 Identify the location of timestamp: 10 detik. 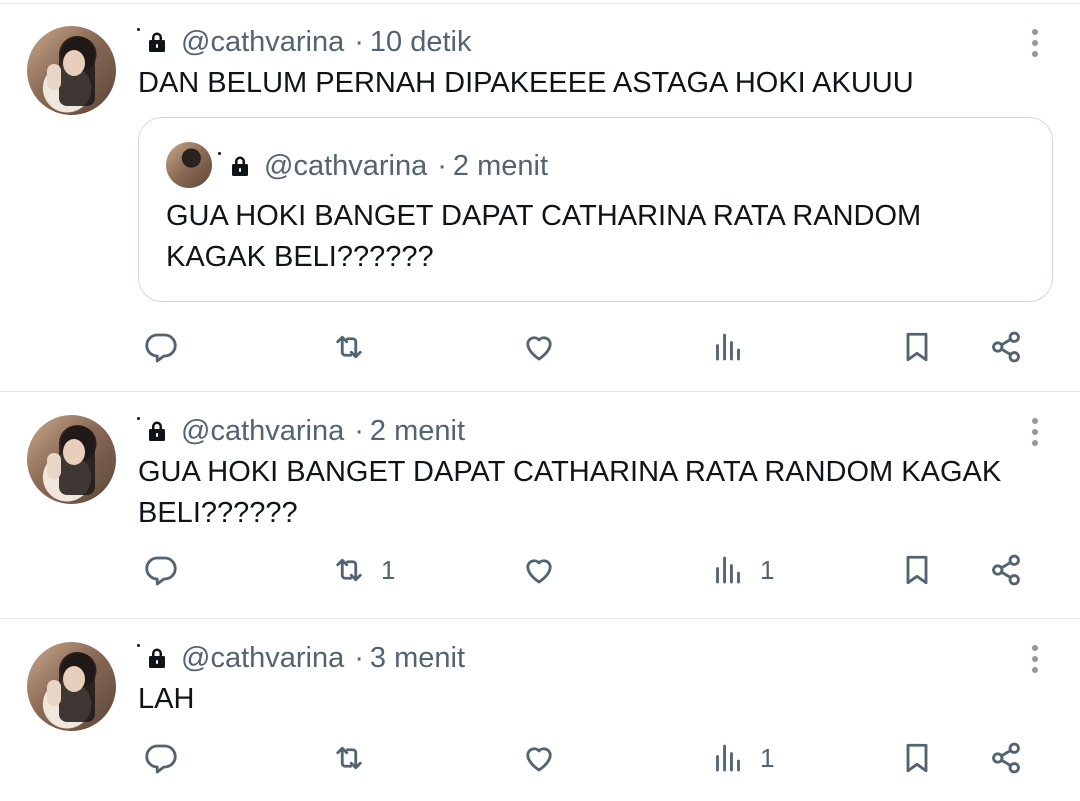
(421, 42).